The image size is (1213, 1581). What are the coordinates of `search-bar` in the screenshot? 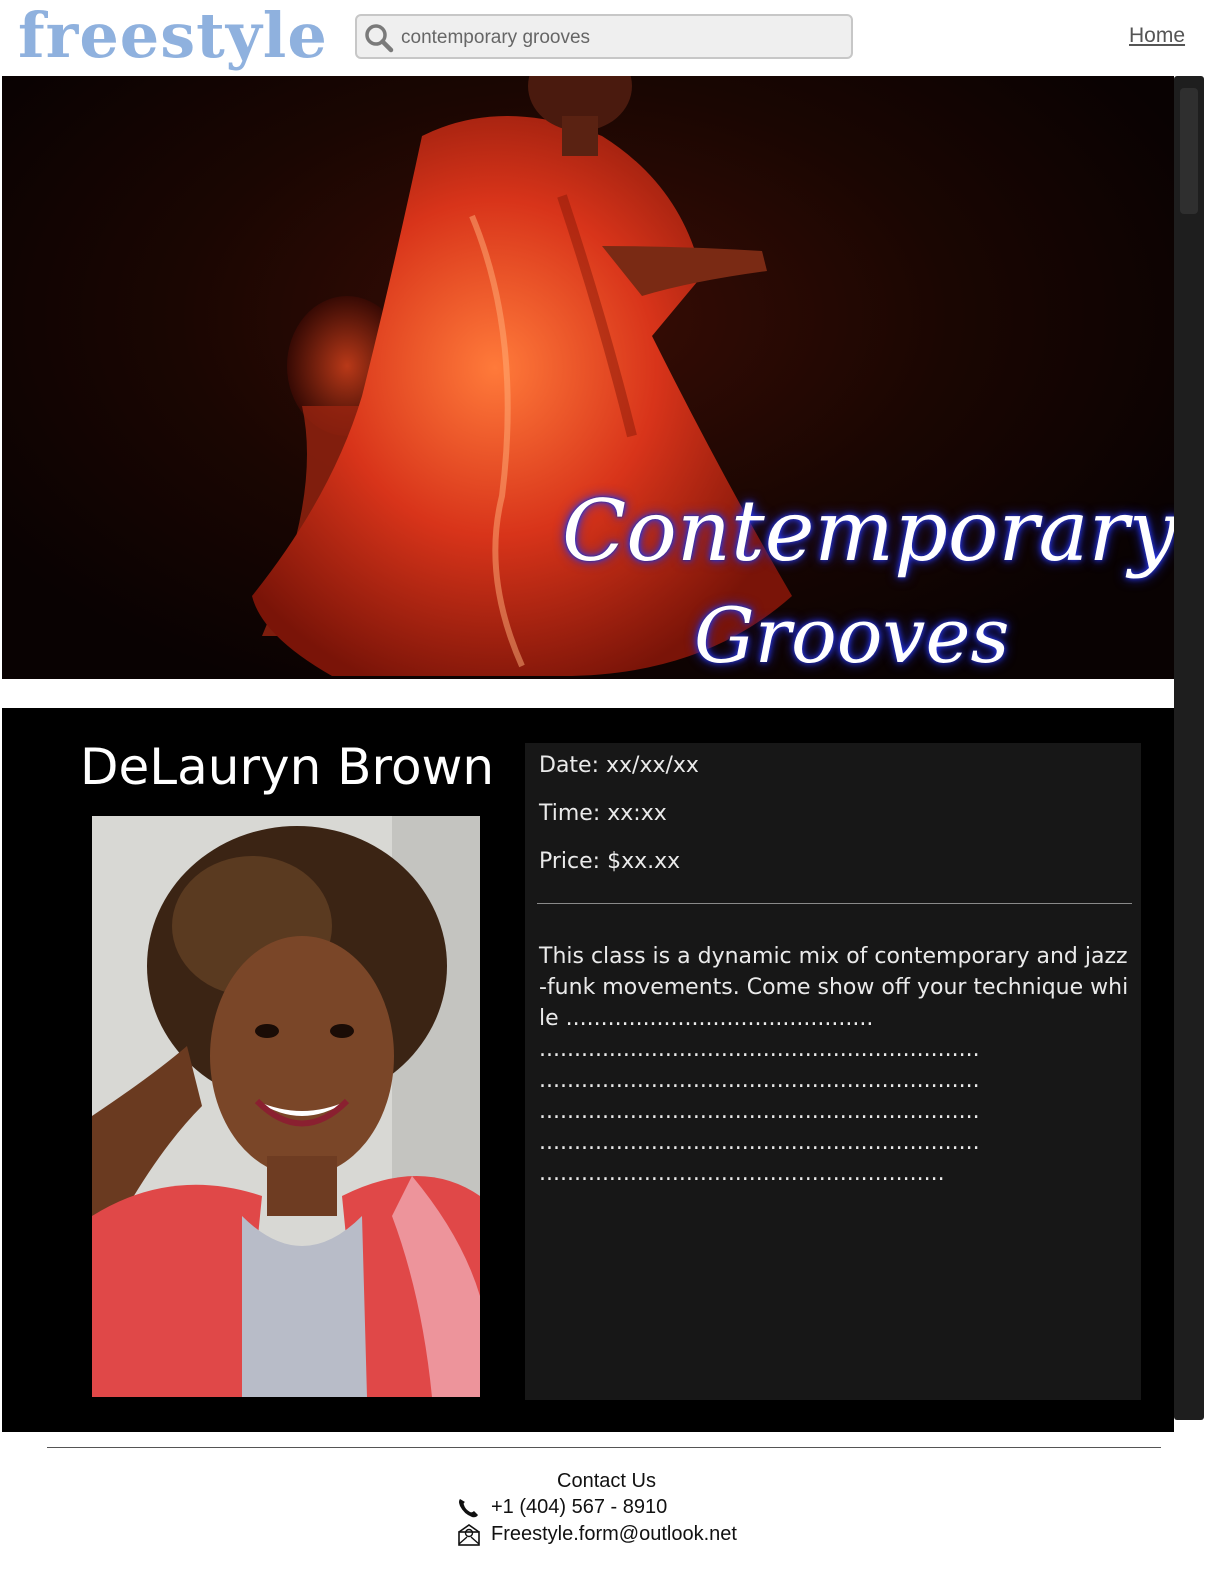 It's located at (604, 36).